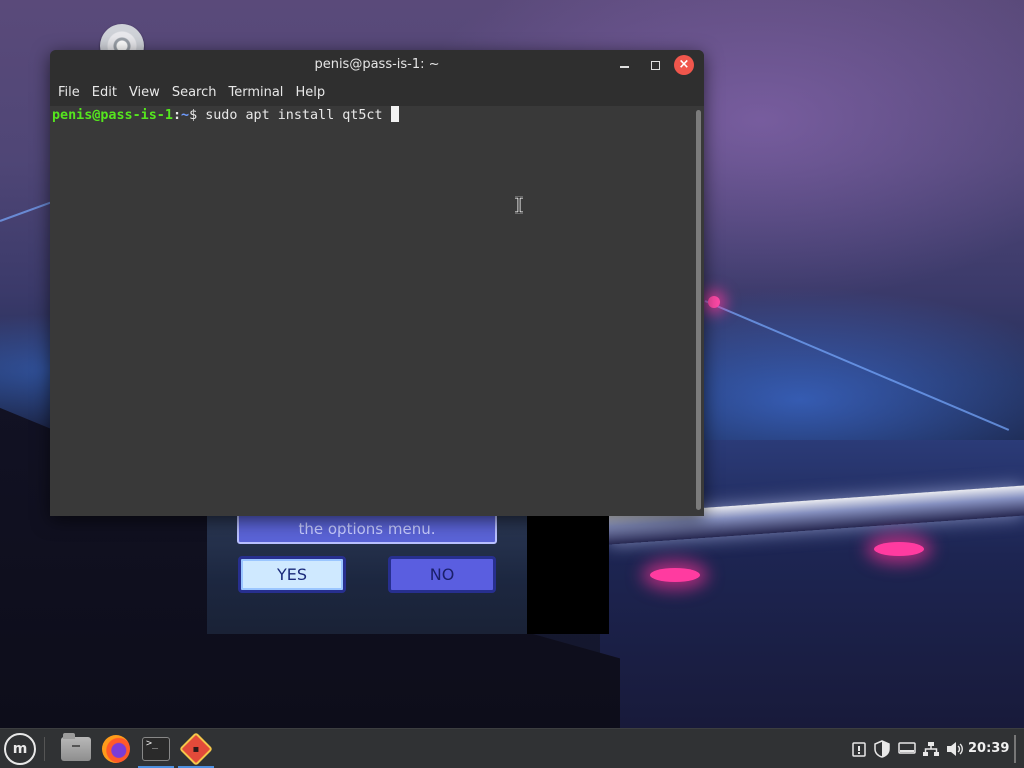 The image size is (1024, 768). I want to click on volume-button, so click(955, 748).